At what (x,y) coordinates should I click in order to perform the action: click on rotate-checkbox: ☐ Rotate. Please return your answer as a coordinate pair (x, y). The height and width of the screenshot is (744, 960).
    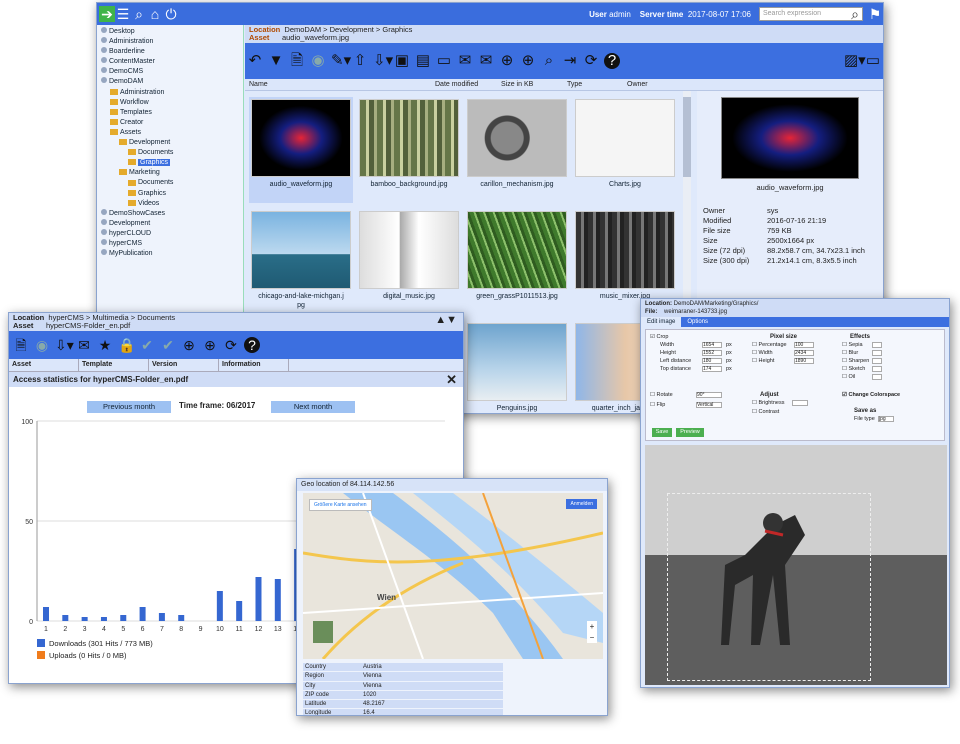
    Looking at the image, I should click on (661, 395).